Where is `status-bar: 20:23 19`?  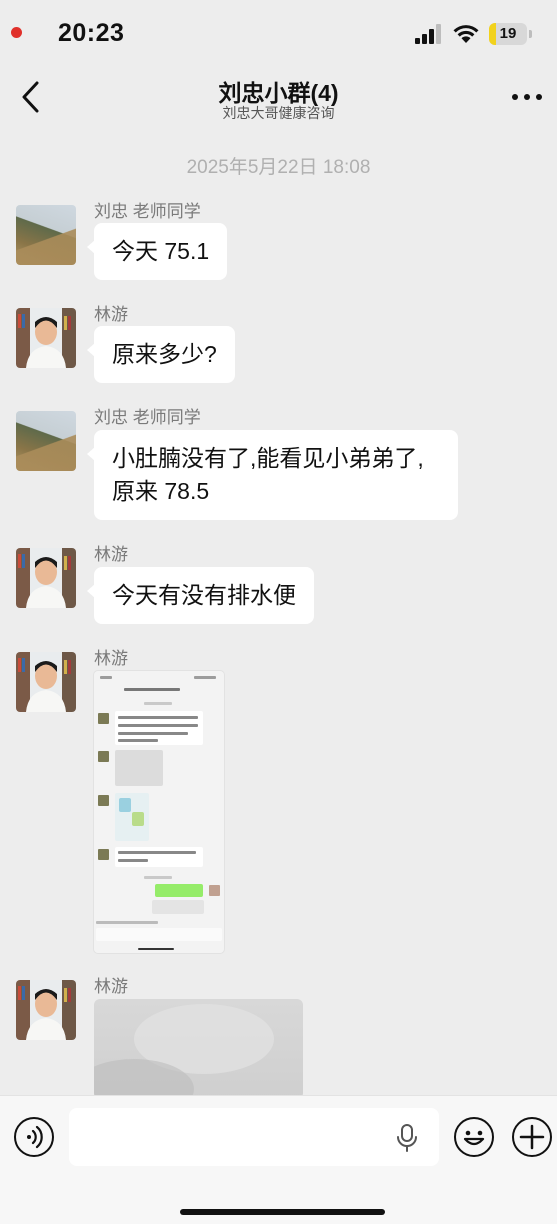 status-bar: 20:23 19 is located at coordinates (278, 35).